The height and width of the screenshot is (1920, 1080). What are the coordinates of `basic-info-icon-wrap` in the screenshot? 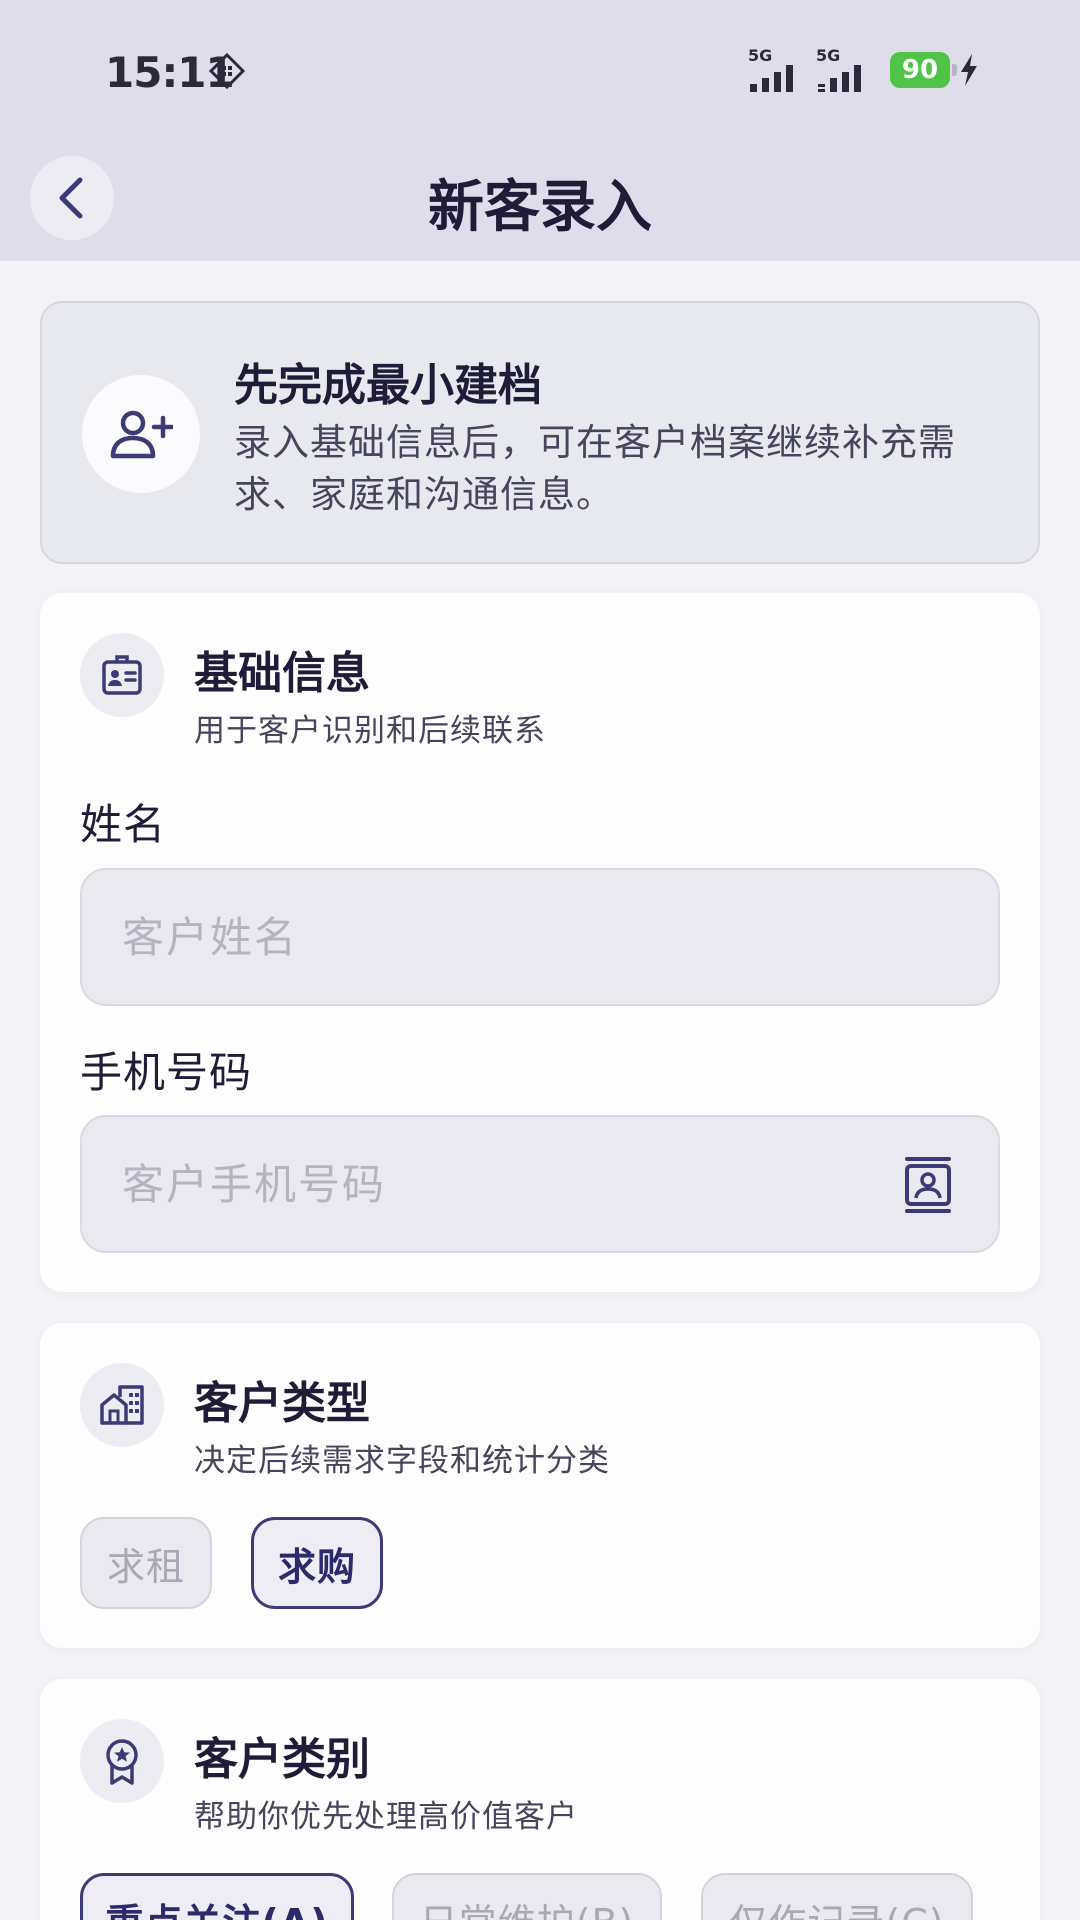 It's located at (122, 675).